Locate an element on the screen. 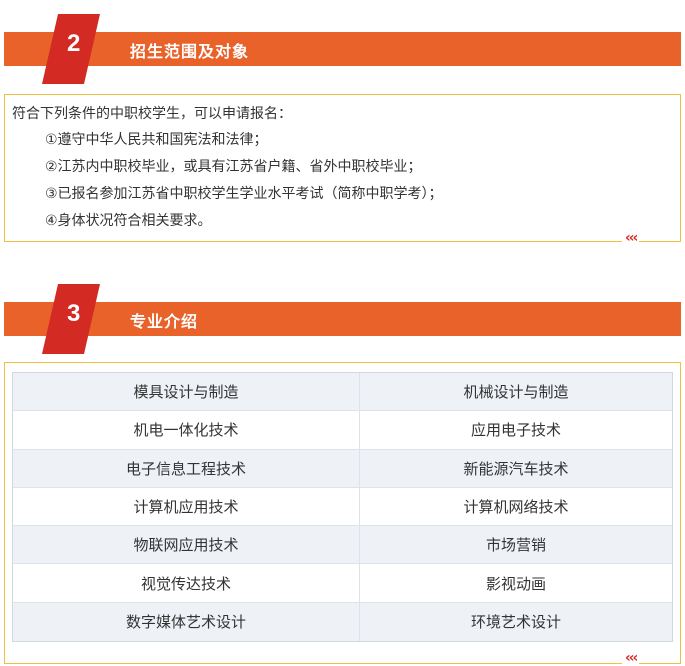 This screenshot has width=685, height=666. section-3-number: 3 is located at coordinates (74, 313).